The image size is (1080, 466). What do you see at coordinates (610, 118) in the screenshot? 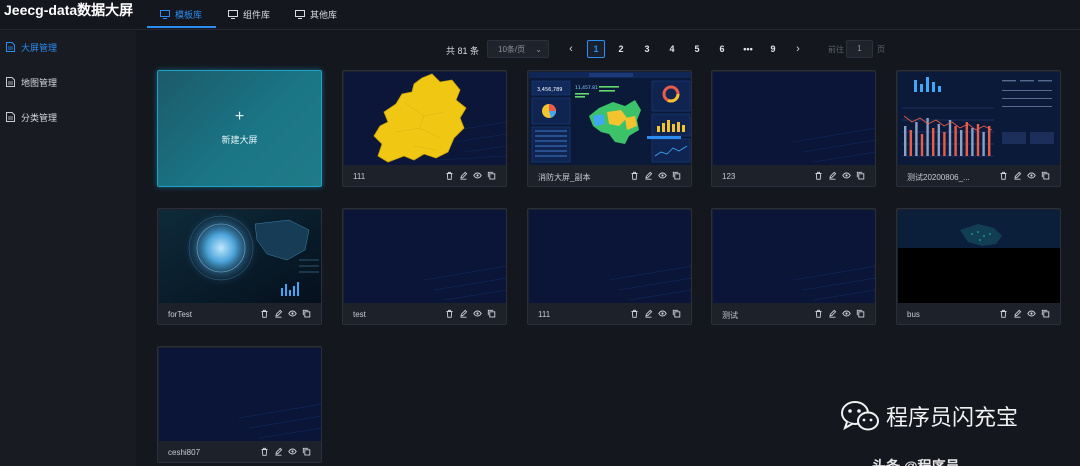
I see `screen-thumbnail: 3,456,789 11,457.81` at bounding box center [610, 118].